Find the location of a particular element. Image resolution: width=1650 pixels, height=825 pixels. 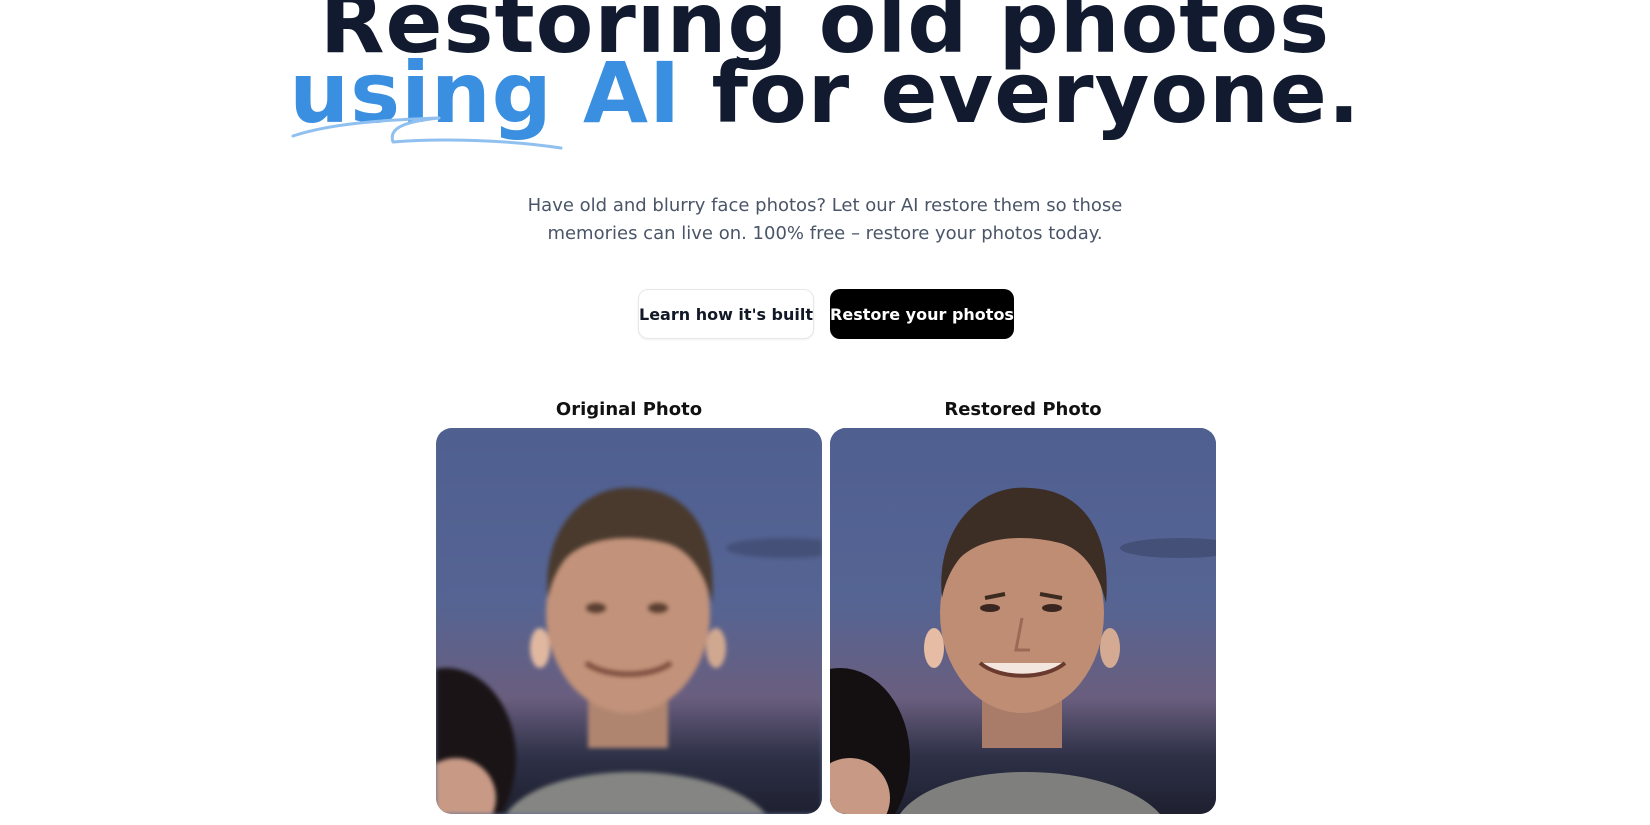

original-photo is located at coordinates (629, 621).